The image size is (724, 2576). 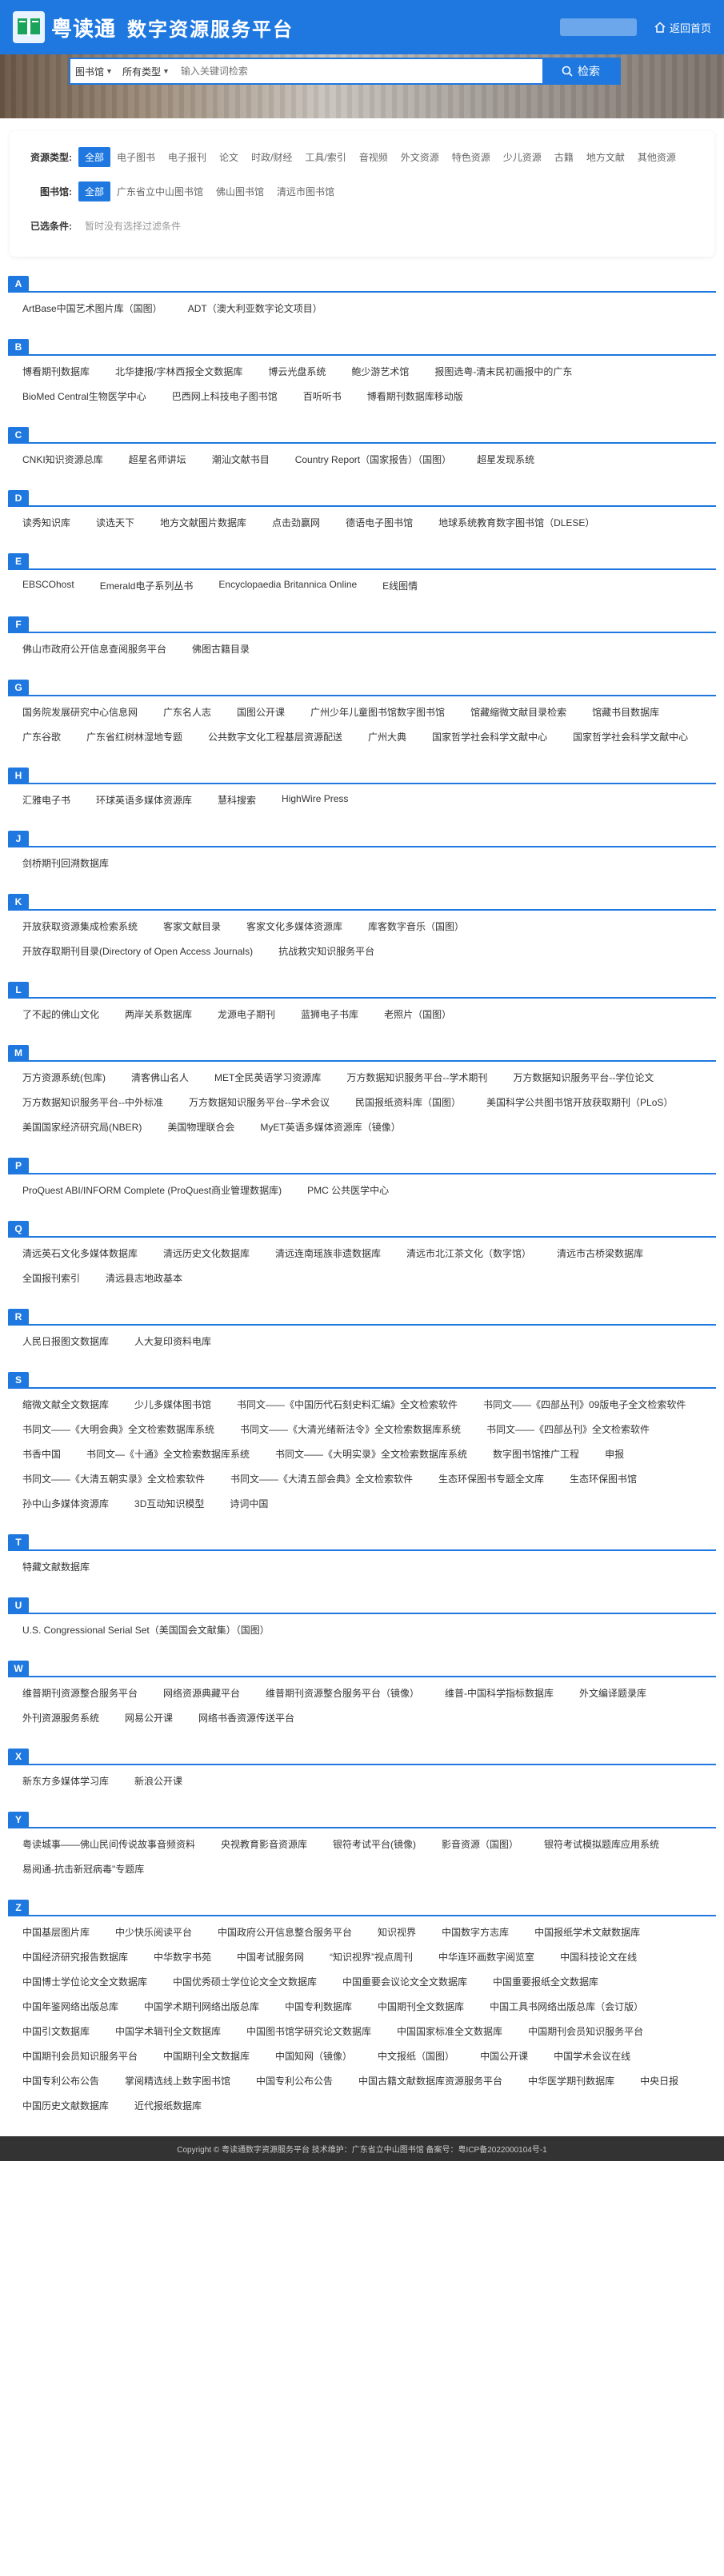 I want to click on resource-link: 老照片（国图）, so click(x=417, y=1014).